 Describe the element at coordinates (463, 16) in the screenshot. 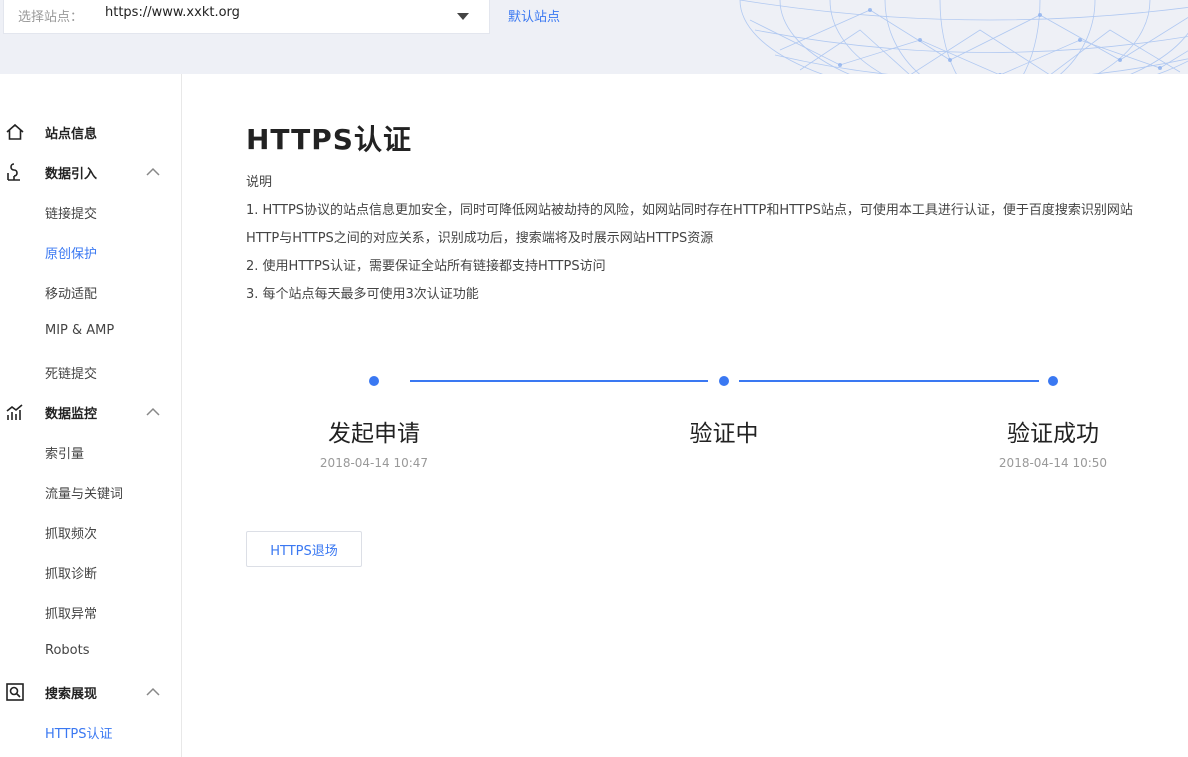

I see `chevron-down-icon` at that location.